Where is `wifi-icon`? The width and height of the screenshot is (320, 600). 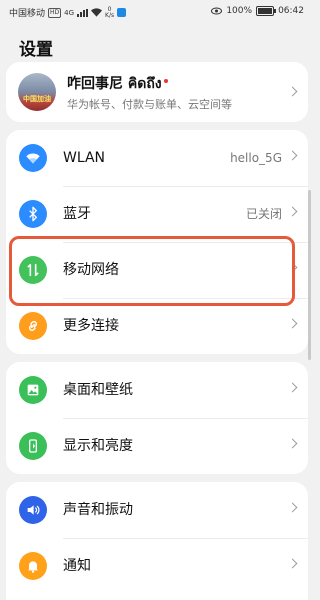 wifi-icon is located at coordinates (33, 158).